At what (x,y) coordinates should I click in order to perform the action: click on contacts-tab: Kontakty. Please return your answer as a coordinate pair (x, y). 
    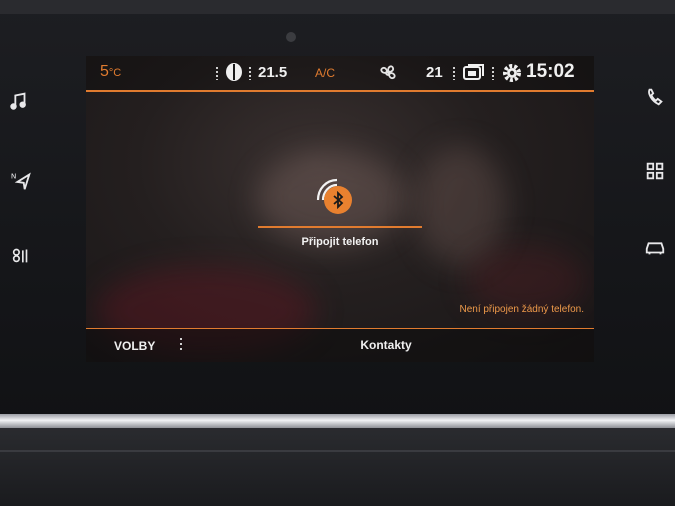
    Looking at the image, I should click on (386, 345).